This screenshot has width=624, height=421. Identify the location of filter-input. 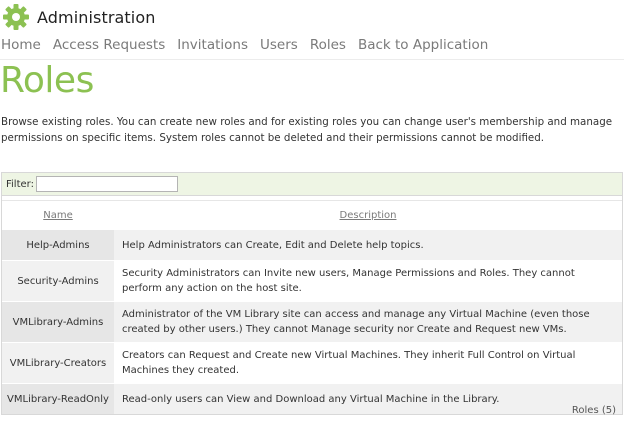
(106, 184).